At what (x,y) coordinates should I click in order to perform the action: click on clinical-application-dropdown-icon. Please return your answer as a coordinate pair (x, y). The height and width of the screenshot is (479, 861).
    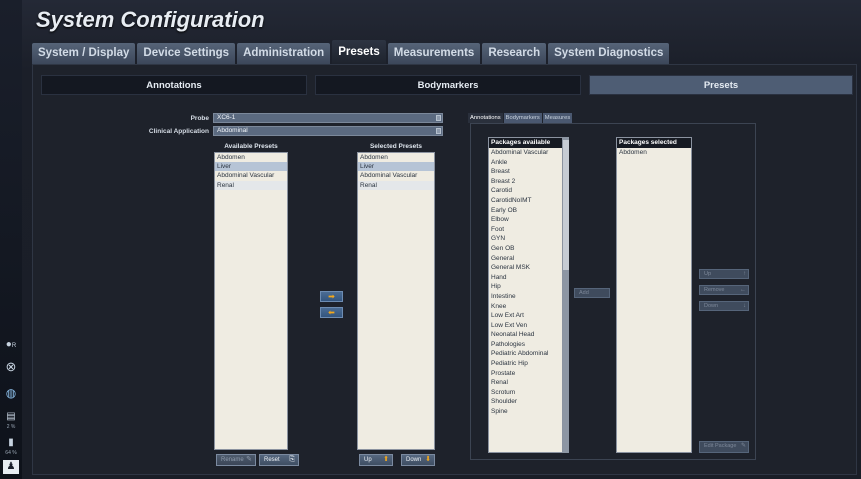
    Looking at the image, I should click on (438, 131).